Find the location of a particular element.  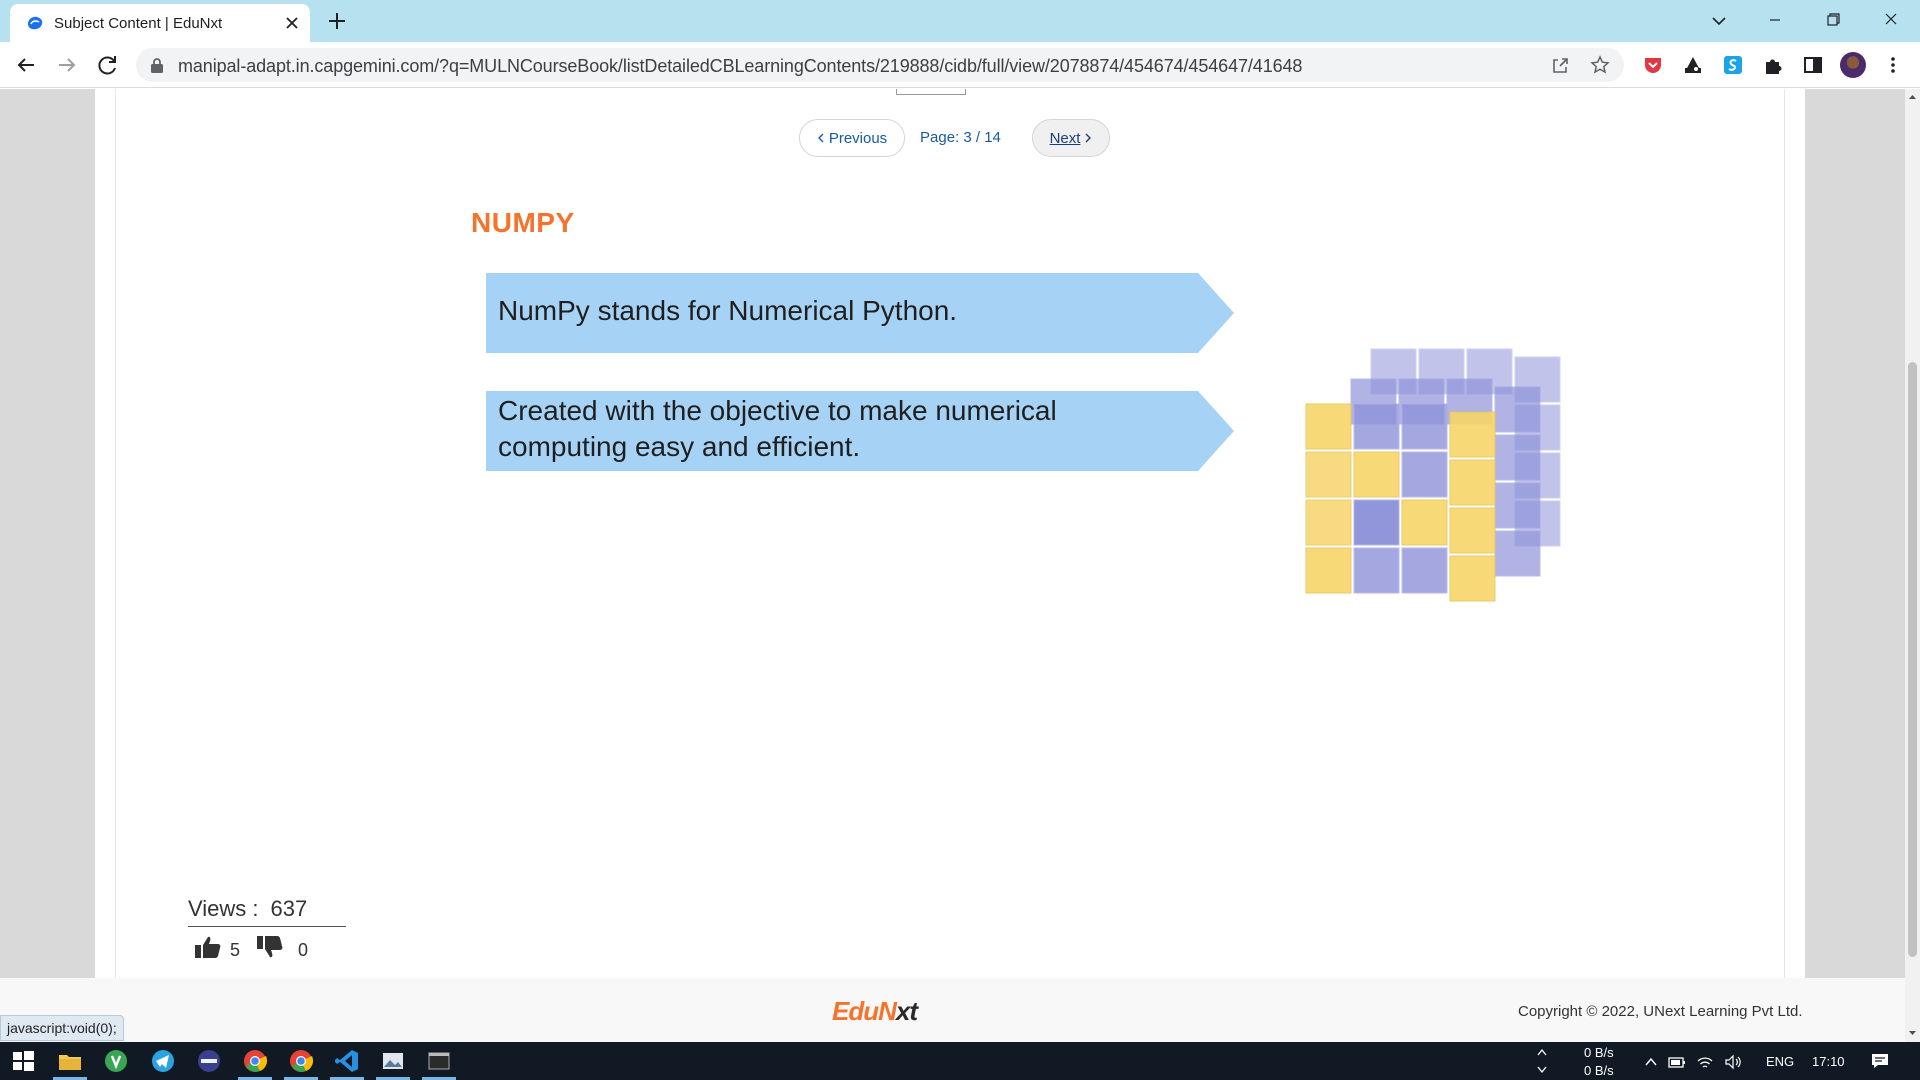

scroll-up-arrow-icon is located at coordinates (1912, 97).